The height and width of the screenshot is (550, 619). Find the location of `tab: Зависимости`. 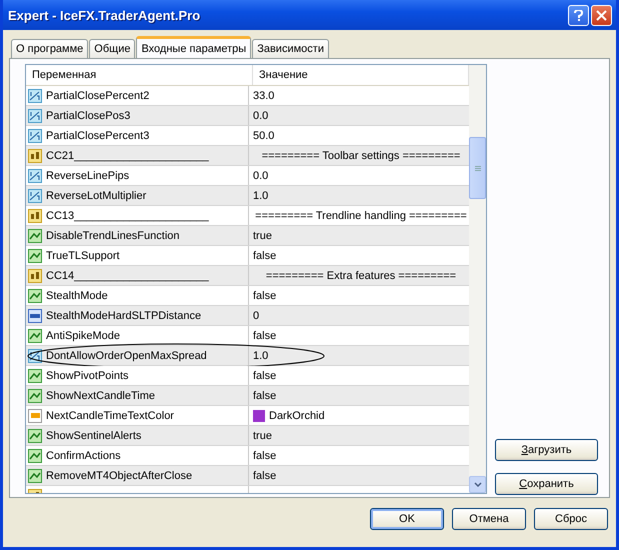

tab: Зависимости is located at coordinates (290, 48).